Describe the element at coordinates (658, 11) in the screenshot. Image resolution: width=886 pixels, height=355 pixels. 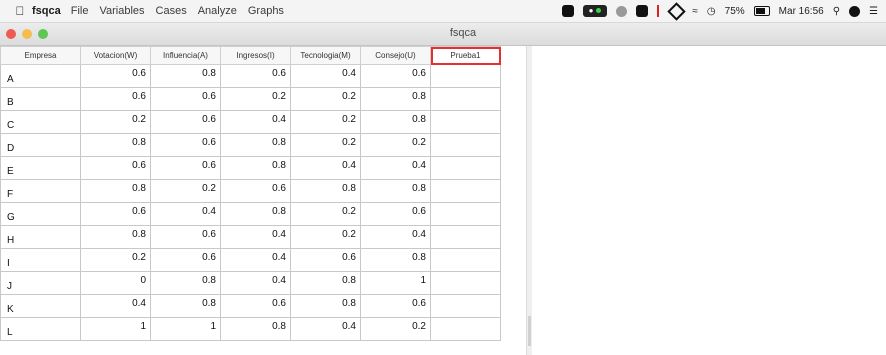
I see `status-pause-icon` at that location.